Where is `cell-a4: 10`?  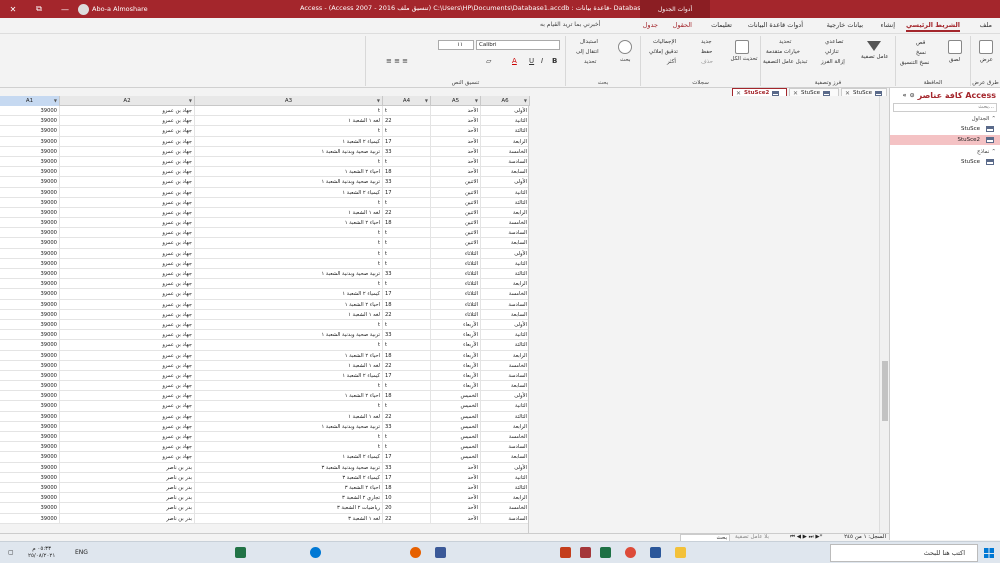 cell-a4: 10 is located at coordinates (407, 498).